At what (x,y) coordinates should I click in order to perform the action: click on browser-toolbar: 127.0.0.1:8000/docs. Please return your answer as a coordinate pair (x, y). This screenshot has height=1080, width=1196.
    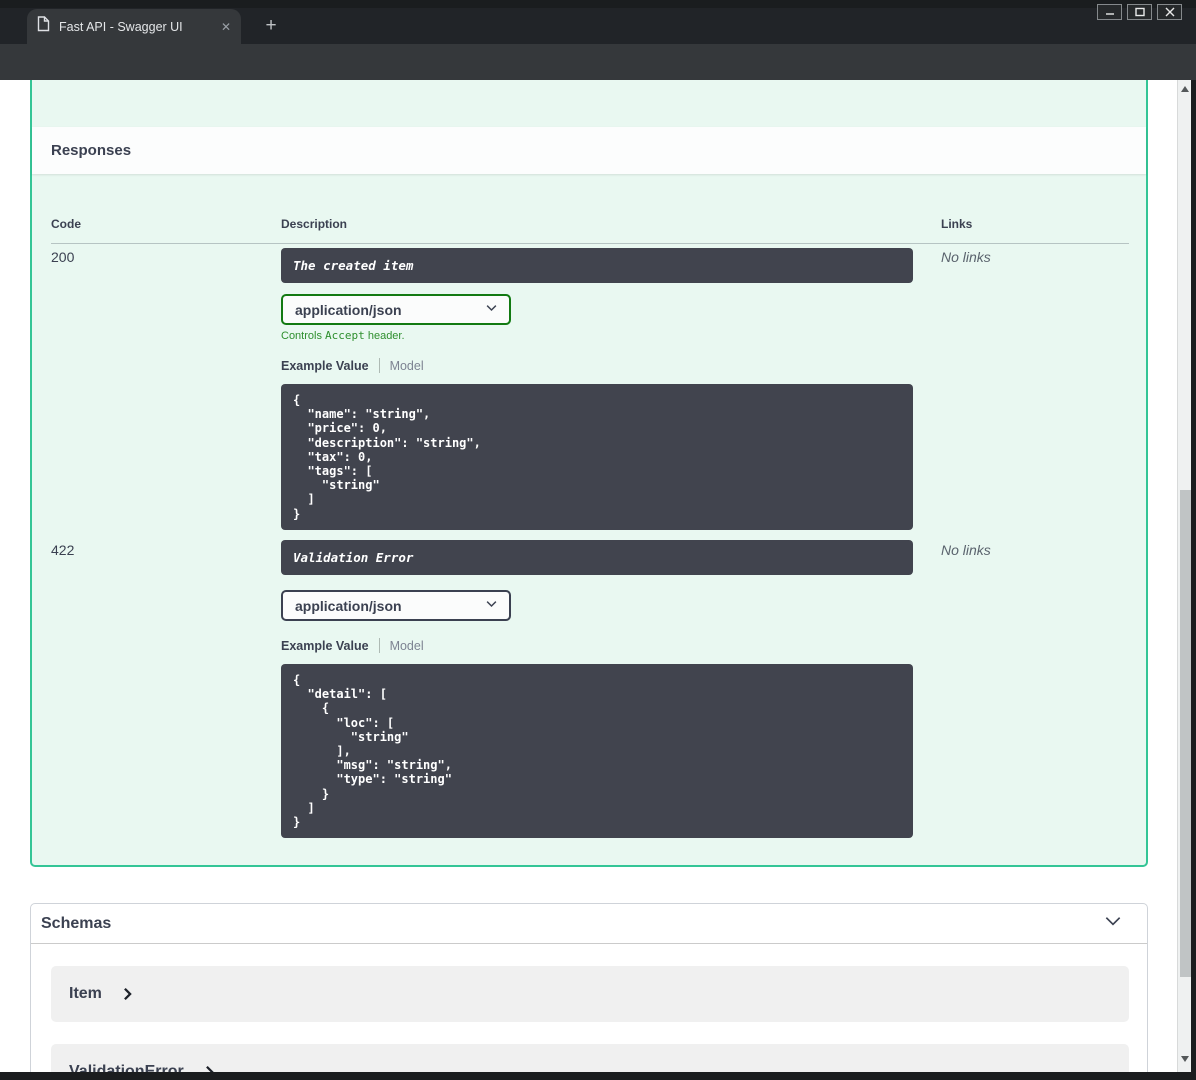
    Looking at the image, I should click on (598, 82).